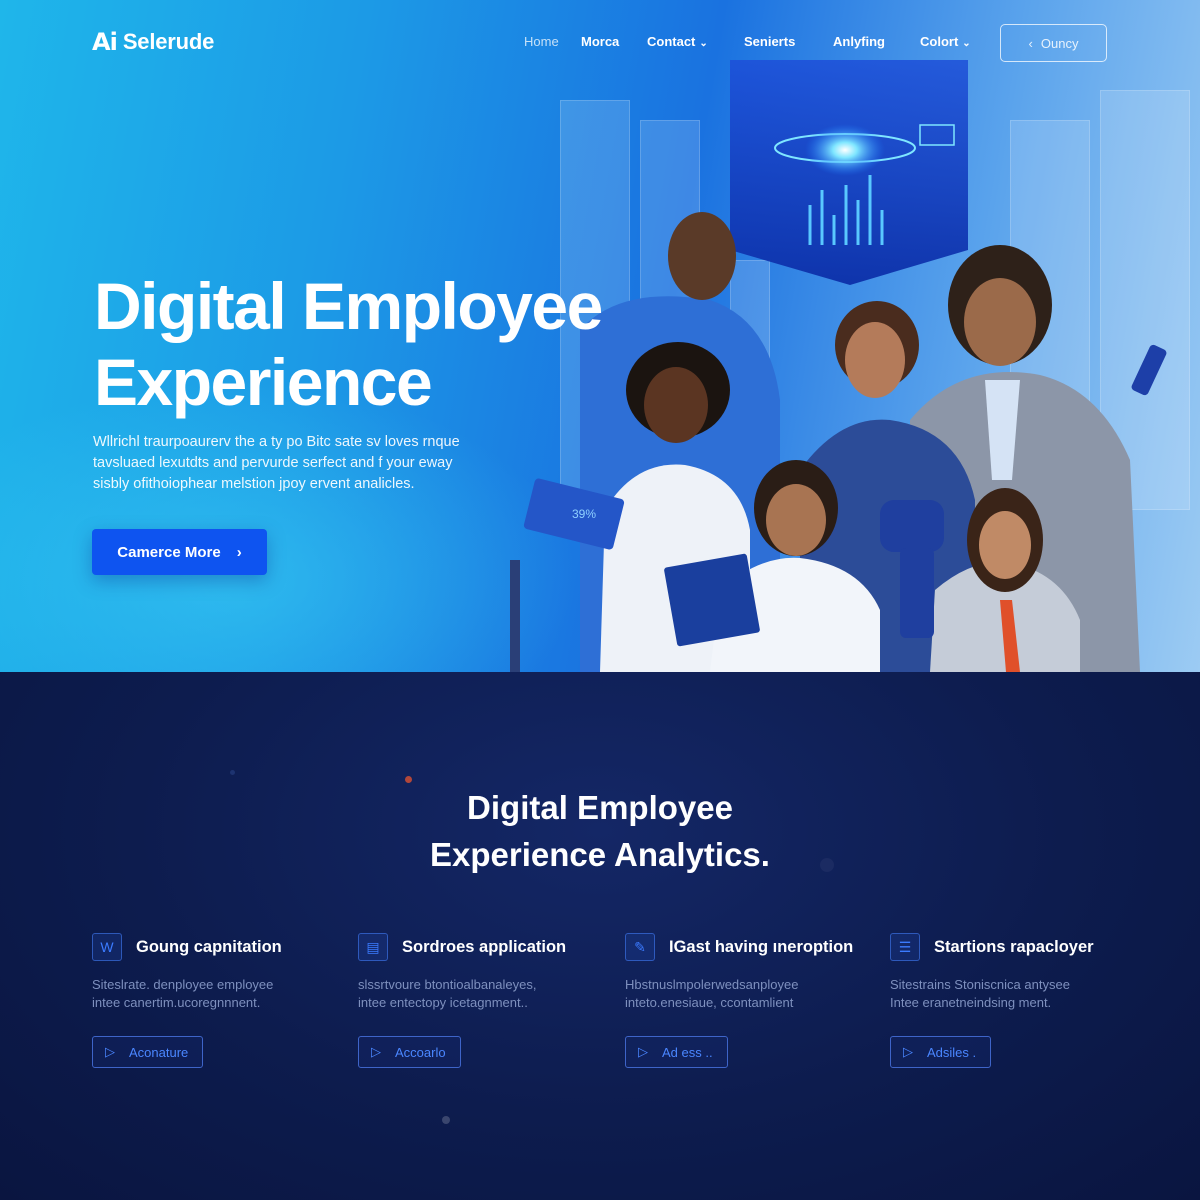 The width and height of the screenshot is (1200, 1200). I want to click on chevron-left-icon: ‹, so click(1030, 43).